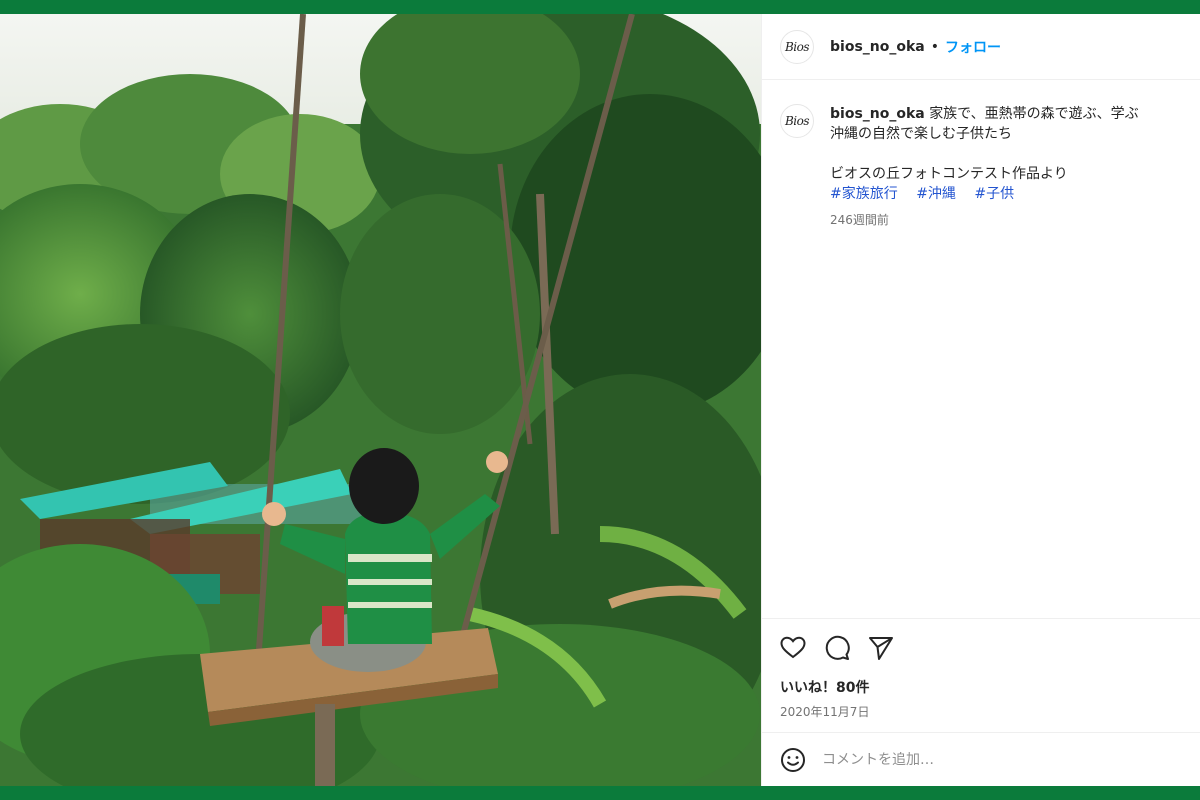  Describe the element at coordinates (864, 194) in the screenshot. I see `hashtag-family-trip: #家族旅行` at that location.